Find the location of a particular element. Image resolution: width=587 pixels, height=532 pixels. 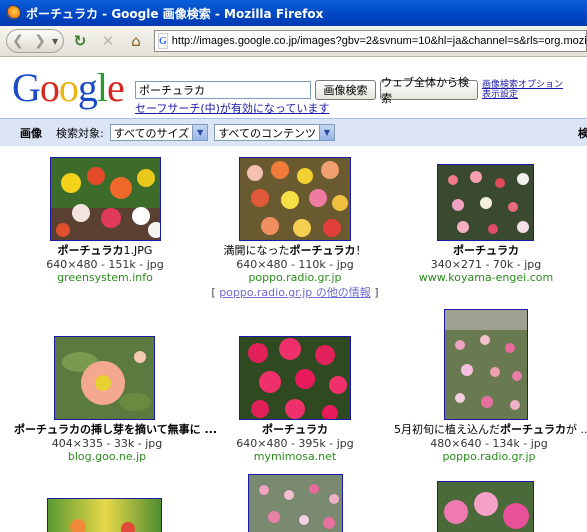

search-input is located at coordinates (223, 90).